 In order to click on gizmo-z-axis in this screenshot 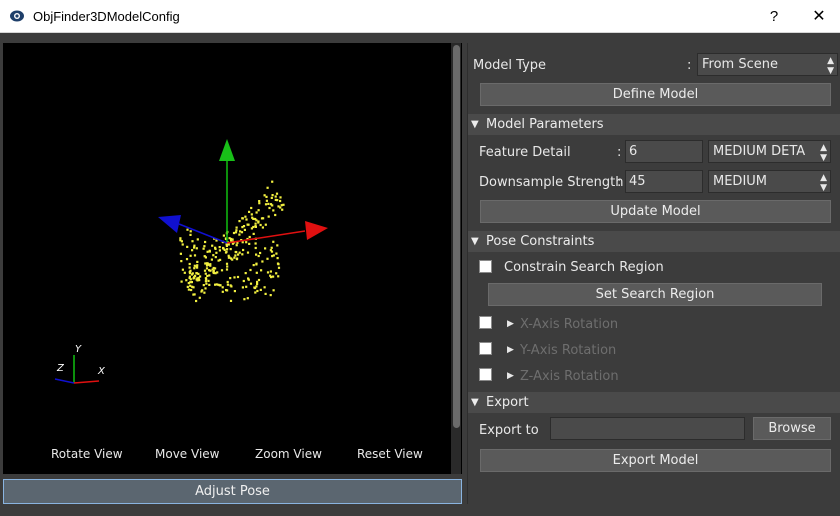, I will do `click(203, 233)`.